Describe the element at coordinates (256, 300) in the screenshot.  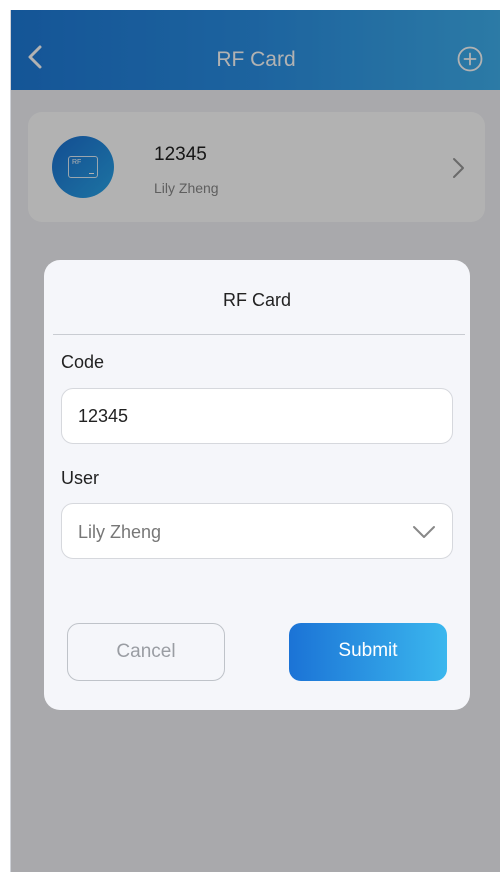
I see `dialog-title: RF Card` at that location.